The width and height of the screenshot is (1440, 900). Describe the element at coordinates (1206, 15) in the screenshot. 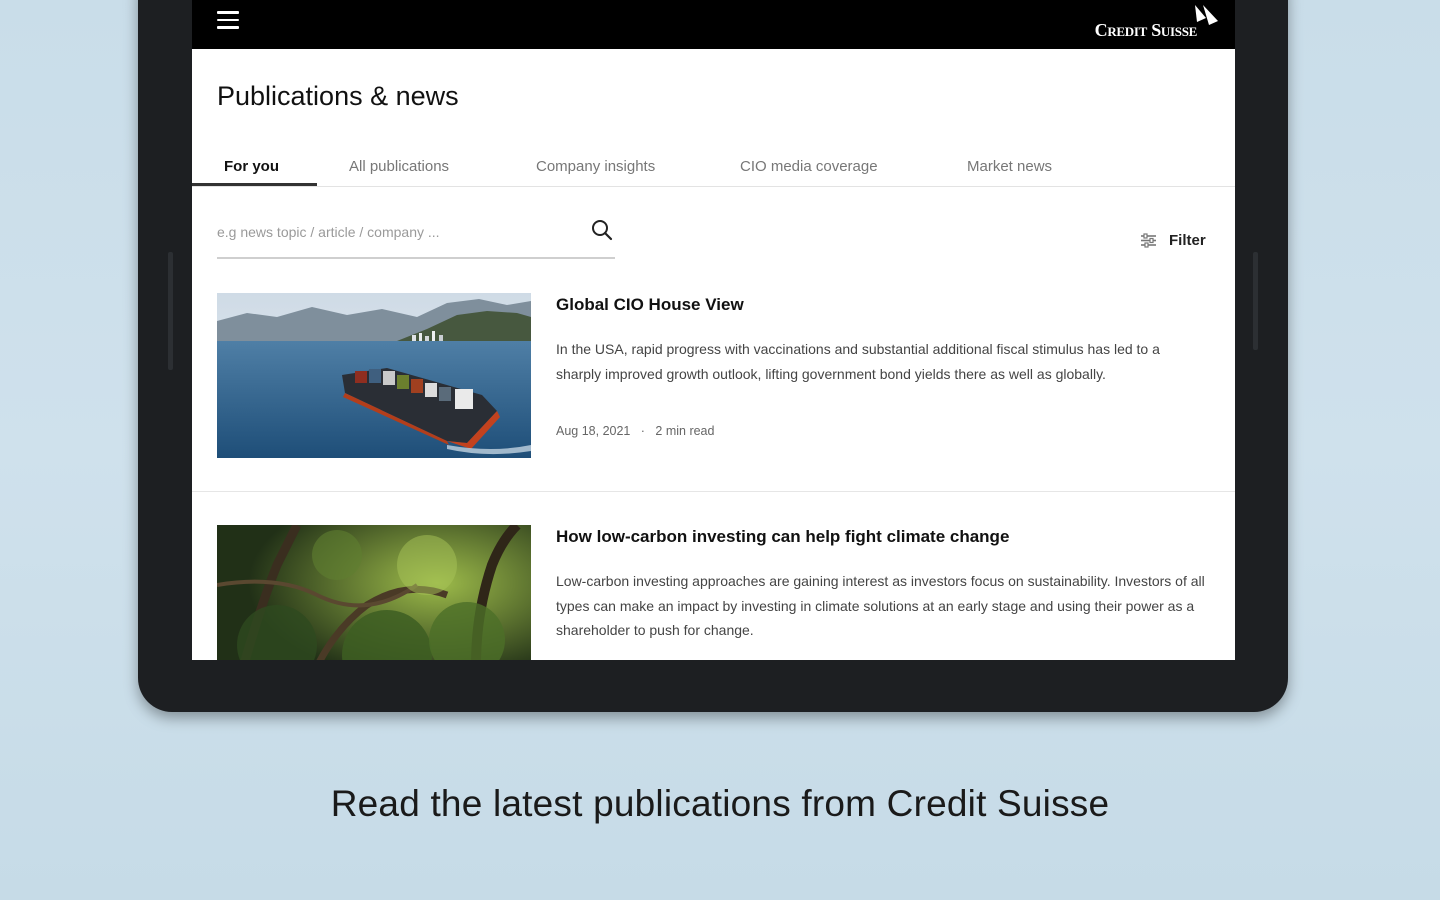

I see `sails-logo-icon` at that location.